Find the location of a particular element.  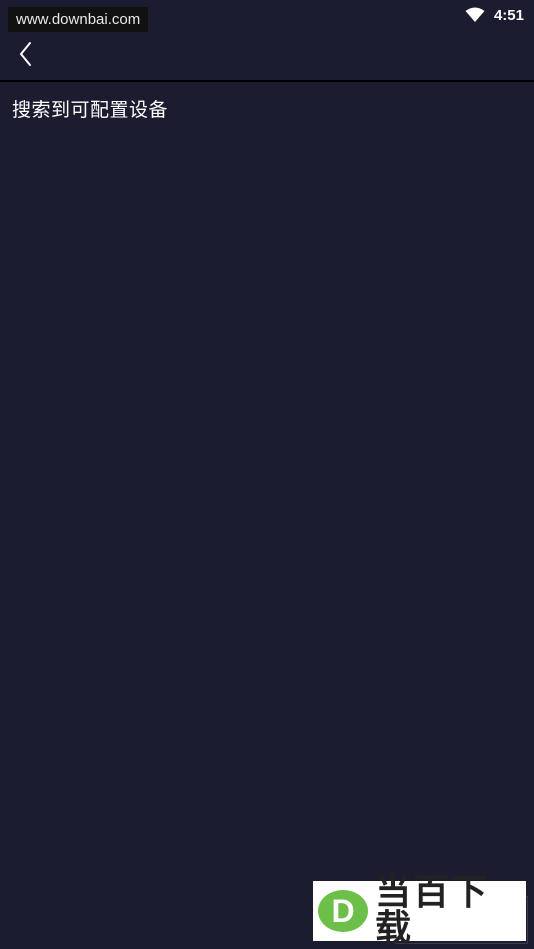

site-logo-watermark: D 当百下载 is located at coordinates (419, 911).